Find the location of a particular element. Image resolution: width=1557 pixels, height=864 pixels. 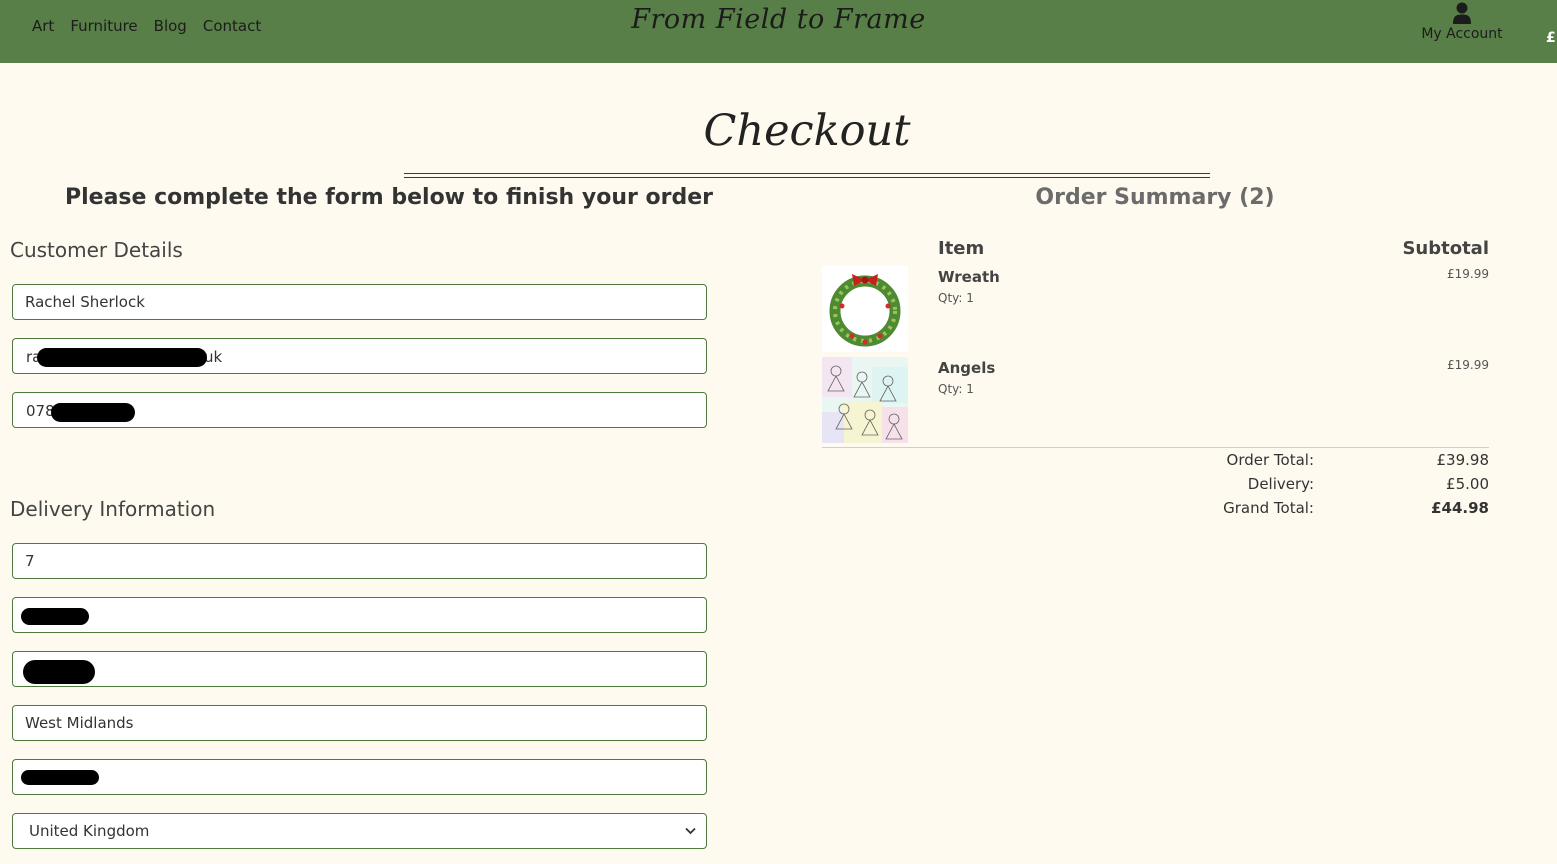

email-field: ra uk is located at coordinates (359, 356).